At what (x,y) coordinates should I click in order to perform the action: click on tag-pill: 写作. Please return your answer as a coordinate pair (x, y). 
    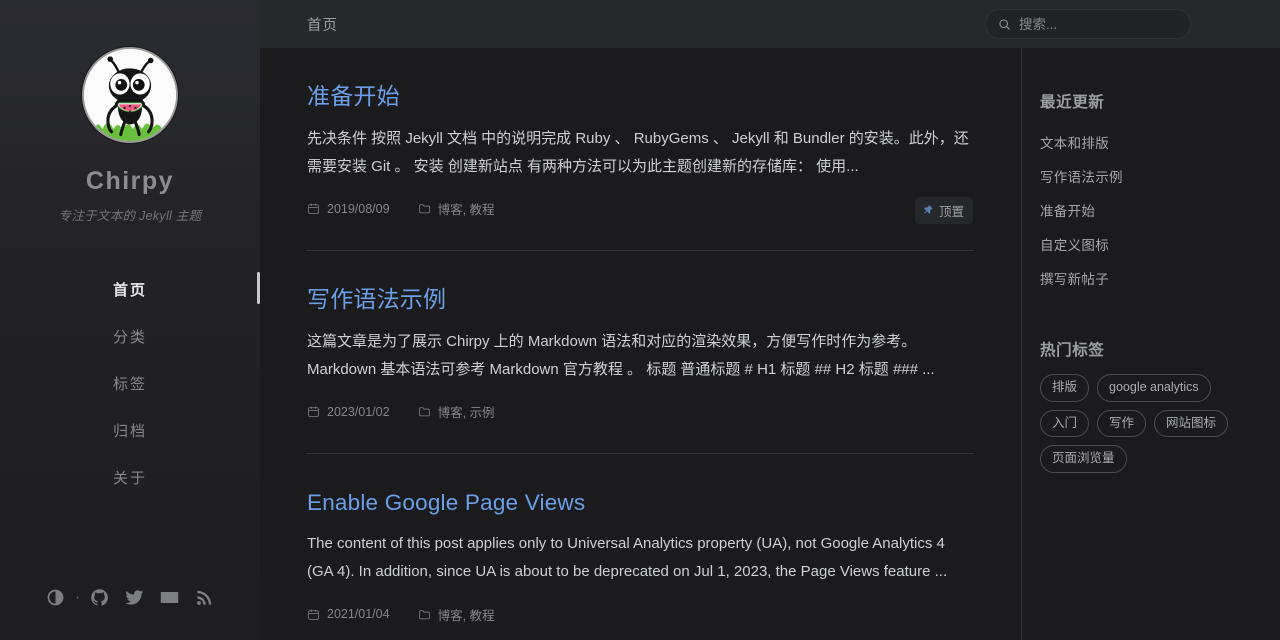
    Looking at the image, I should click on (1122, 423).